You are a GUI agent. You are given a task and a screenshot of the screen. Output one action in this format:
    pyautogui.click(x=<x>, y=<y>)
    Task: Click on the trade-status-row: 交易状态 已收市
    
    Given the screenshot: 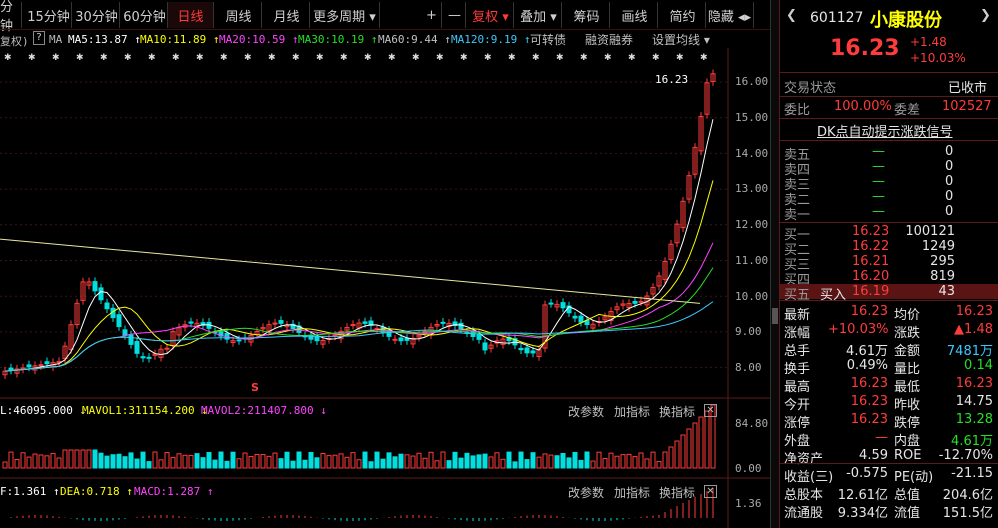 What is the action you would take?
    pyautogui.click(x=886, y=88)
    